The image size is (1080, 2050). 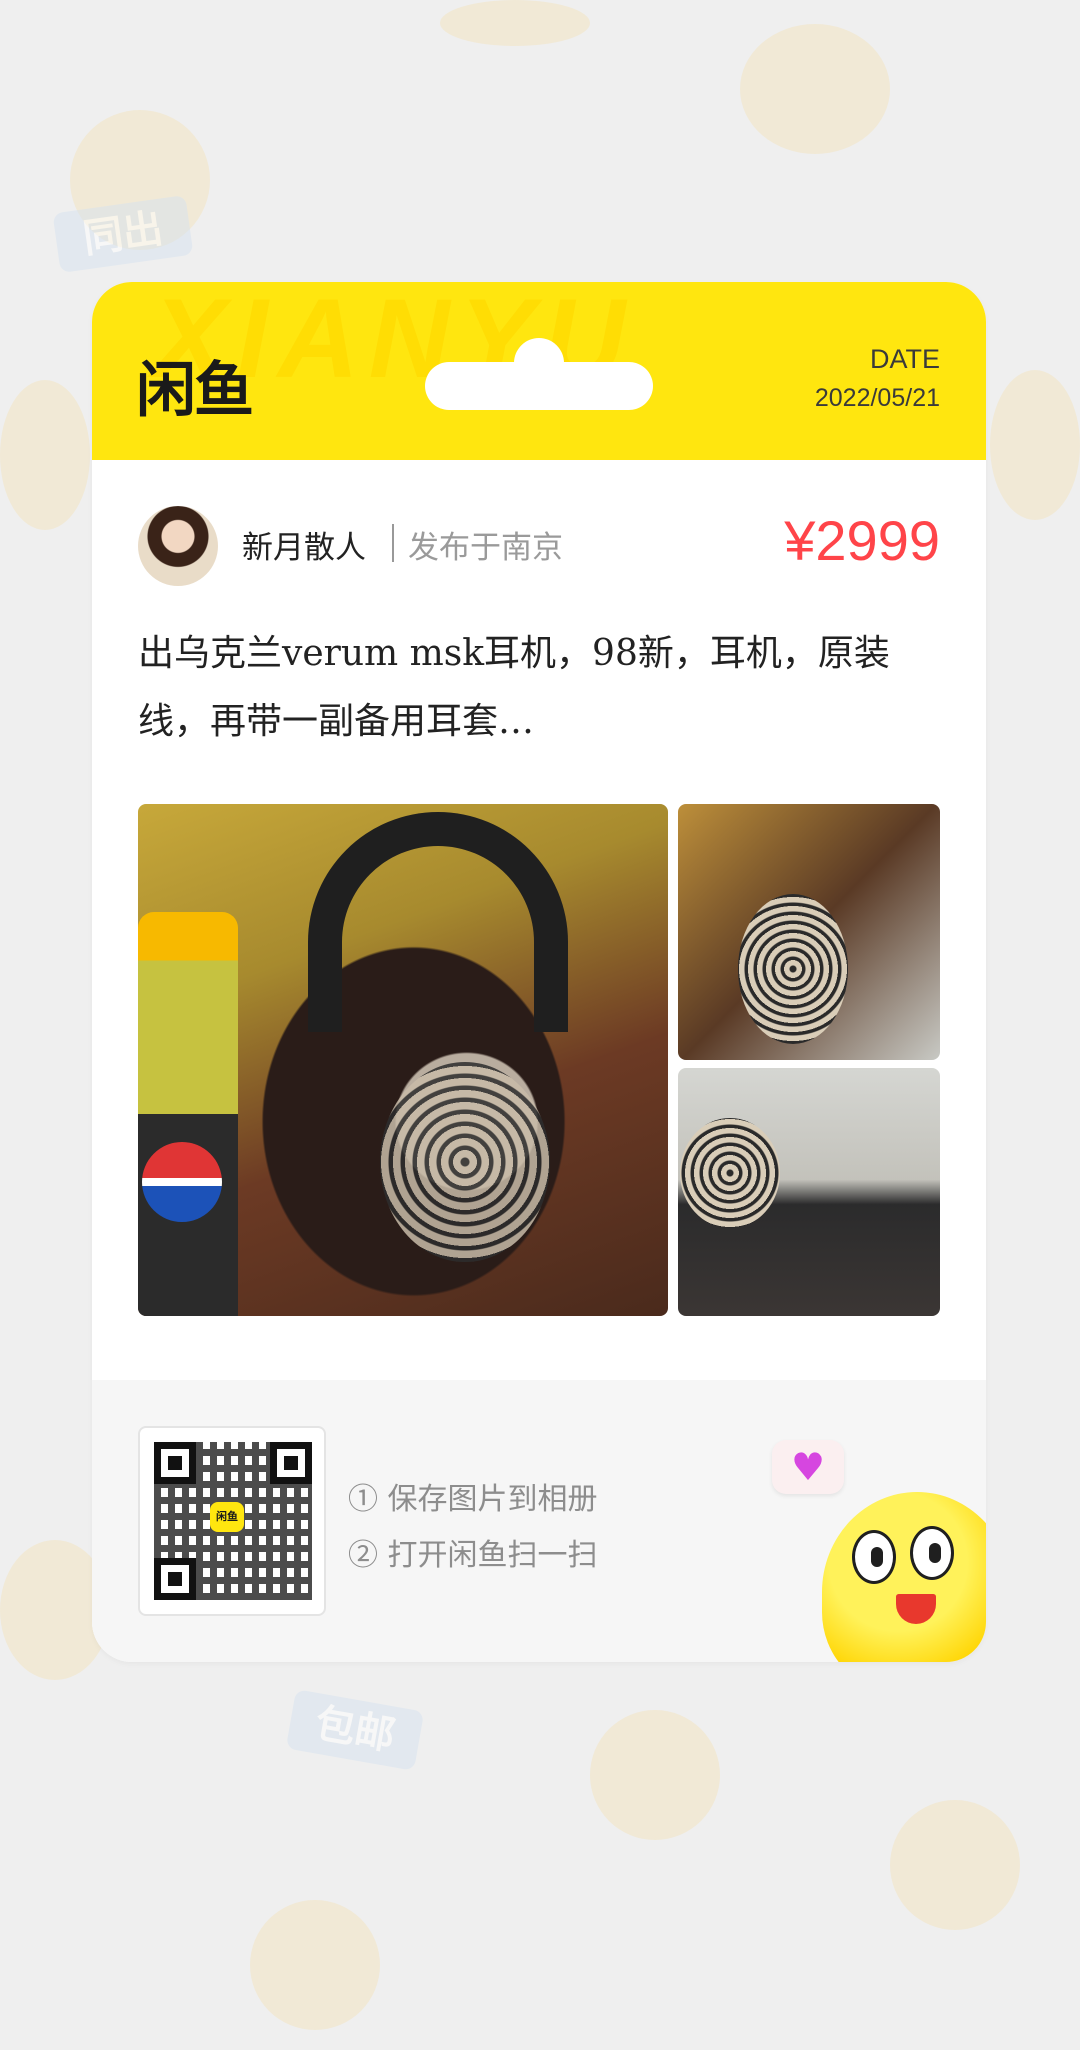 What do you see at coordinates (904, 359) in the screenshot?
I see `date-label: DATE` at bounding box center [904, 359].